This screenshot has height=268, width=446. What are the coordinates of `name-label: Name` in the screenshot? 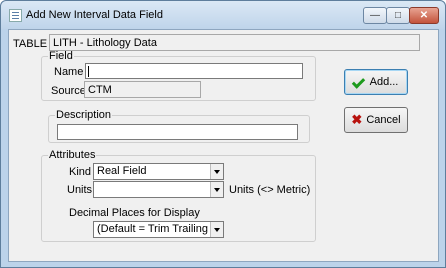 It's located at (69, 72).